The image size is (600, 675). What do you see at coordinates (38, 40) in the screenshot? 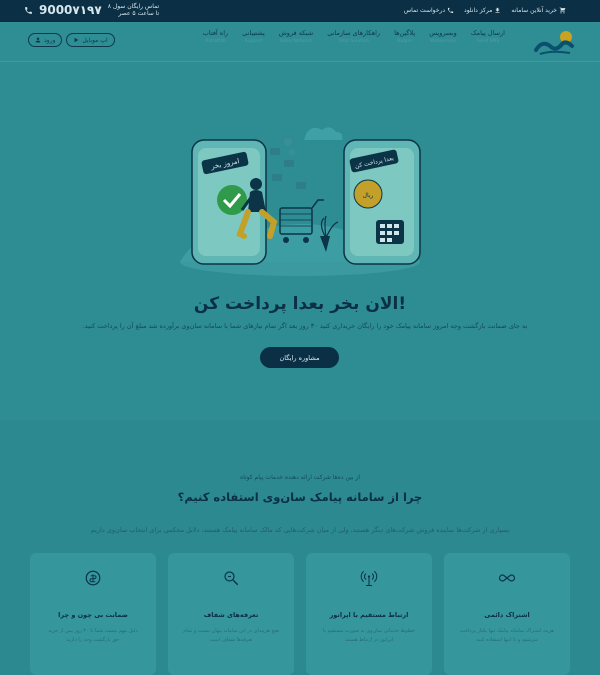
I see `user-icon` at bounding box center [38, 40].